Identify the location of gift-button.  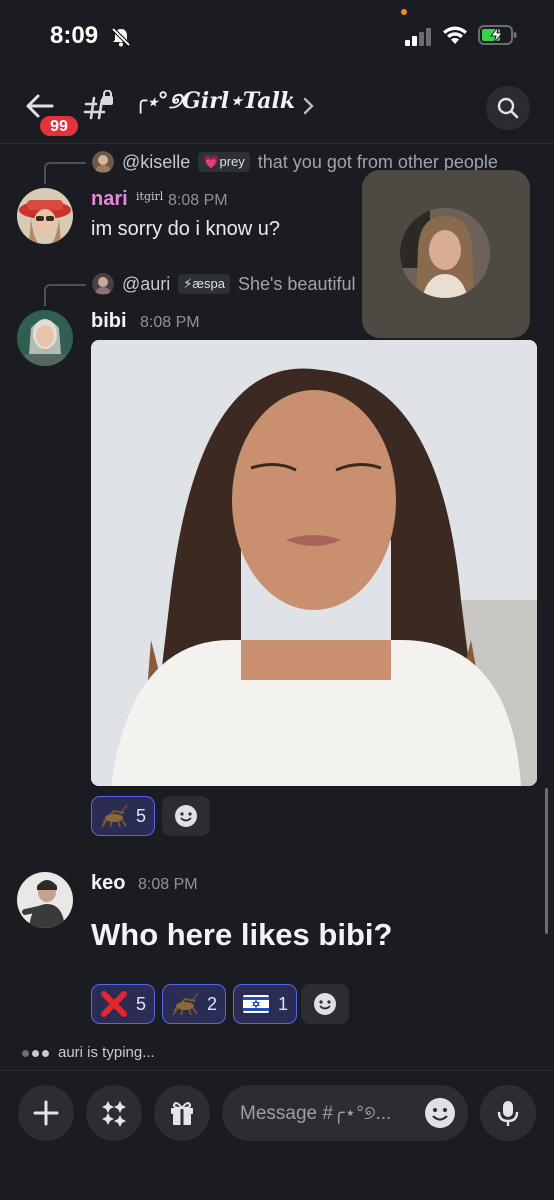
(182, 1113).